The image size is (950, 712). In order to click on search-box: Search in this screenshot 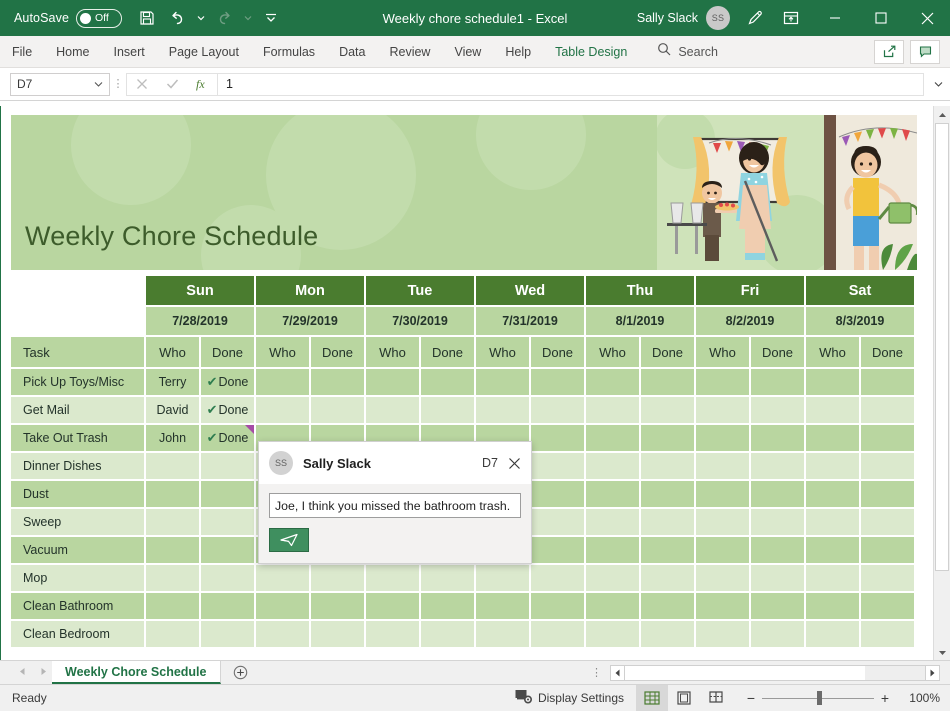, I will do `click(687, 51)`.